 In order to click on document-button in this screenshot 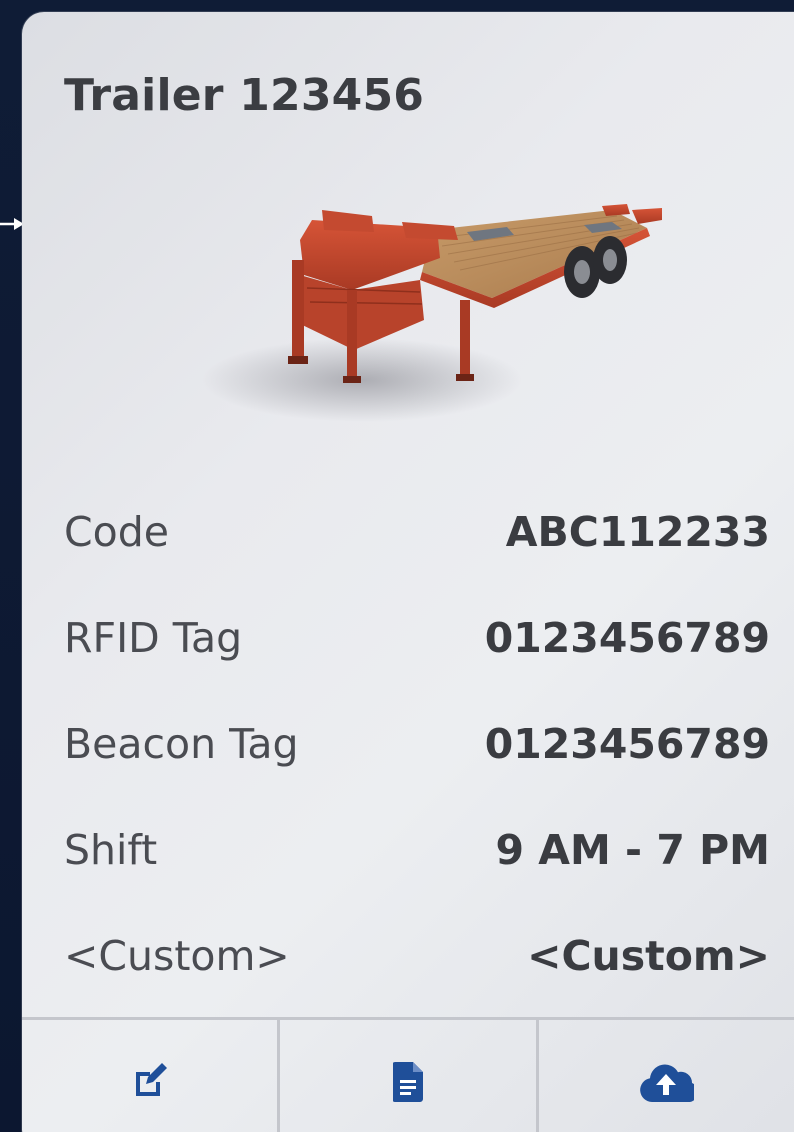, I will do `click(406, 1076)`.